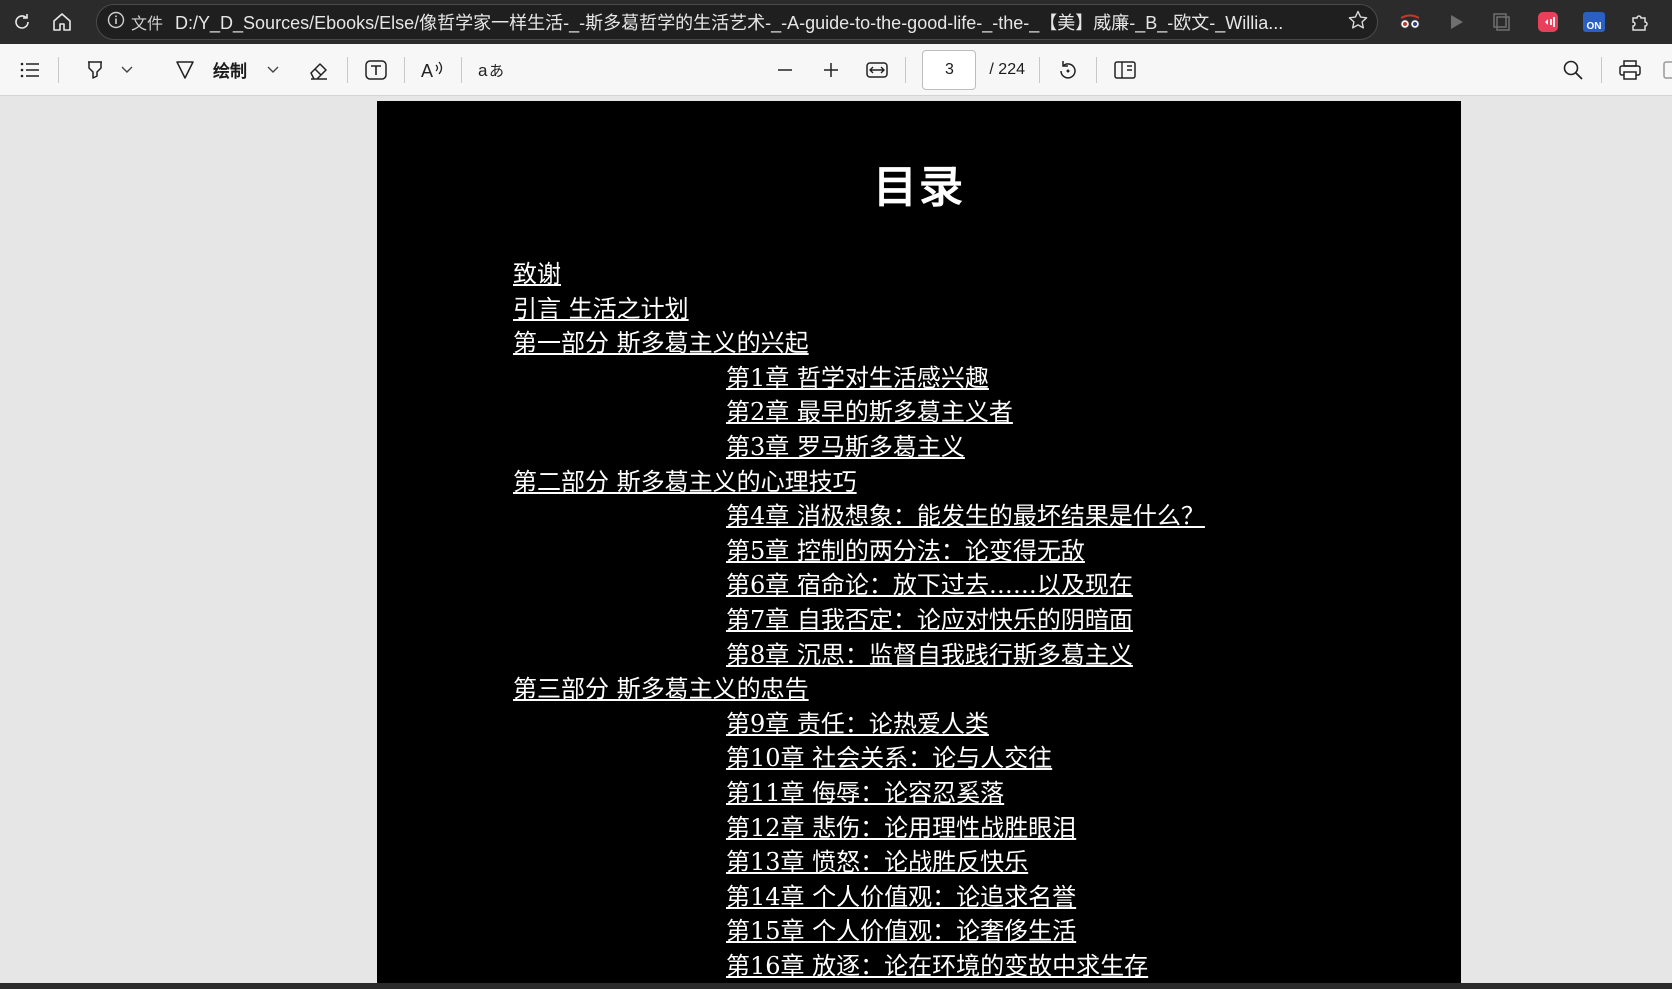 The image size is (1672, 989). What do you see at coordinates (273, 70) in the screenshot?
I see `draw-chevron-down-icon` at bounding box center [273, 70].